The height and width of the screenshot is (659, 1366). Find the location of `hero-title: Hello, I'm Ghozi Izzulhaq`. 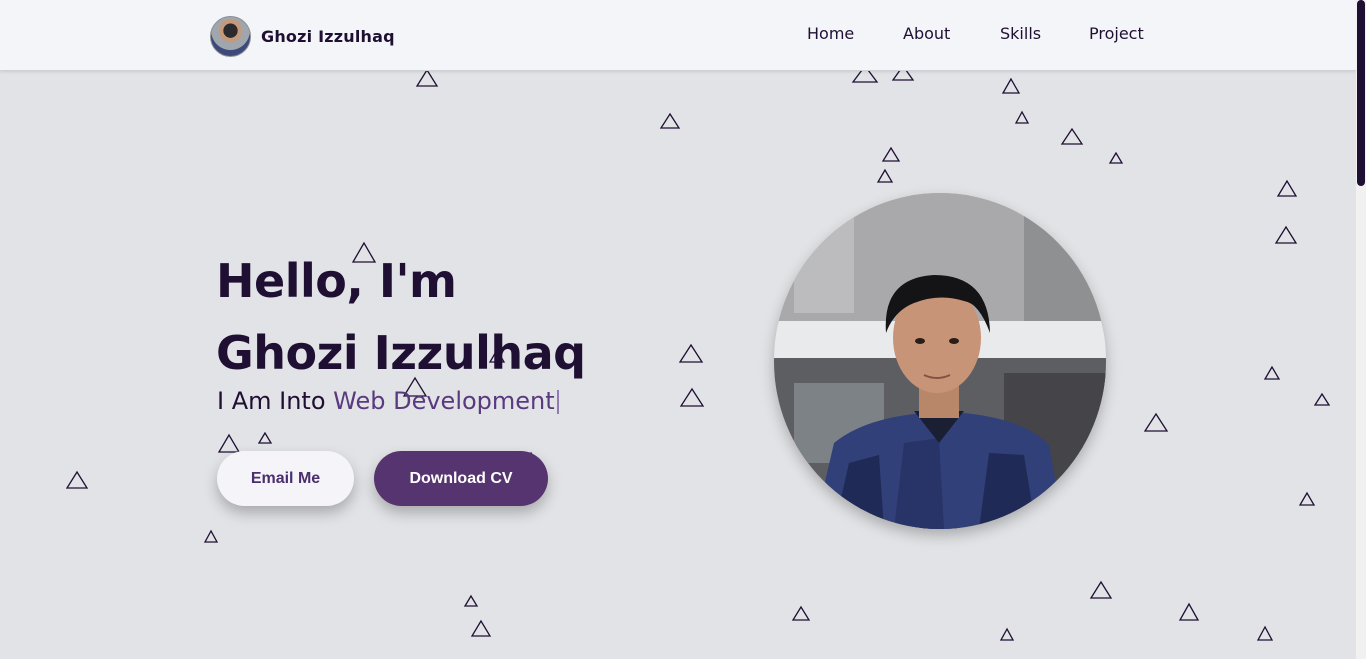

hero-title: Hello, I'm Ghozi Izzulhaq is located at coordinates (401, 317).